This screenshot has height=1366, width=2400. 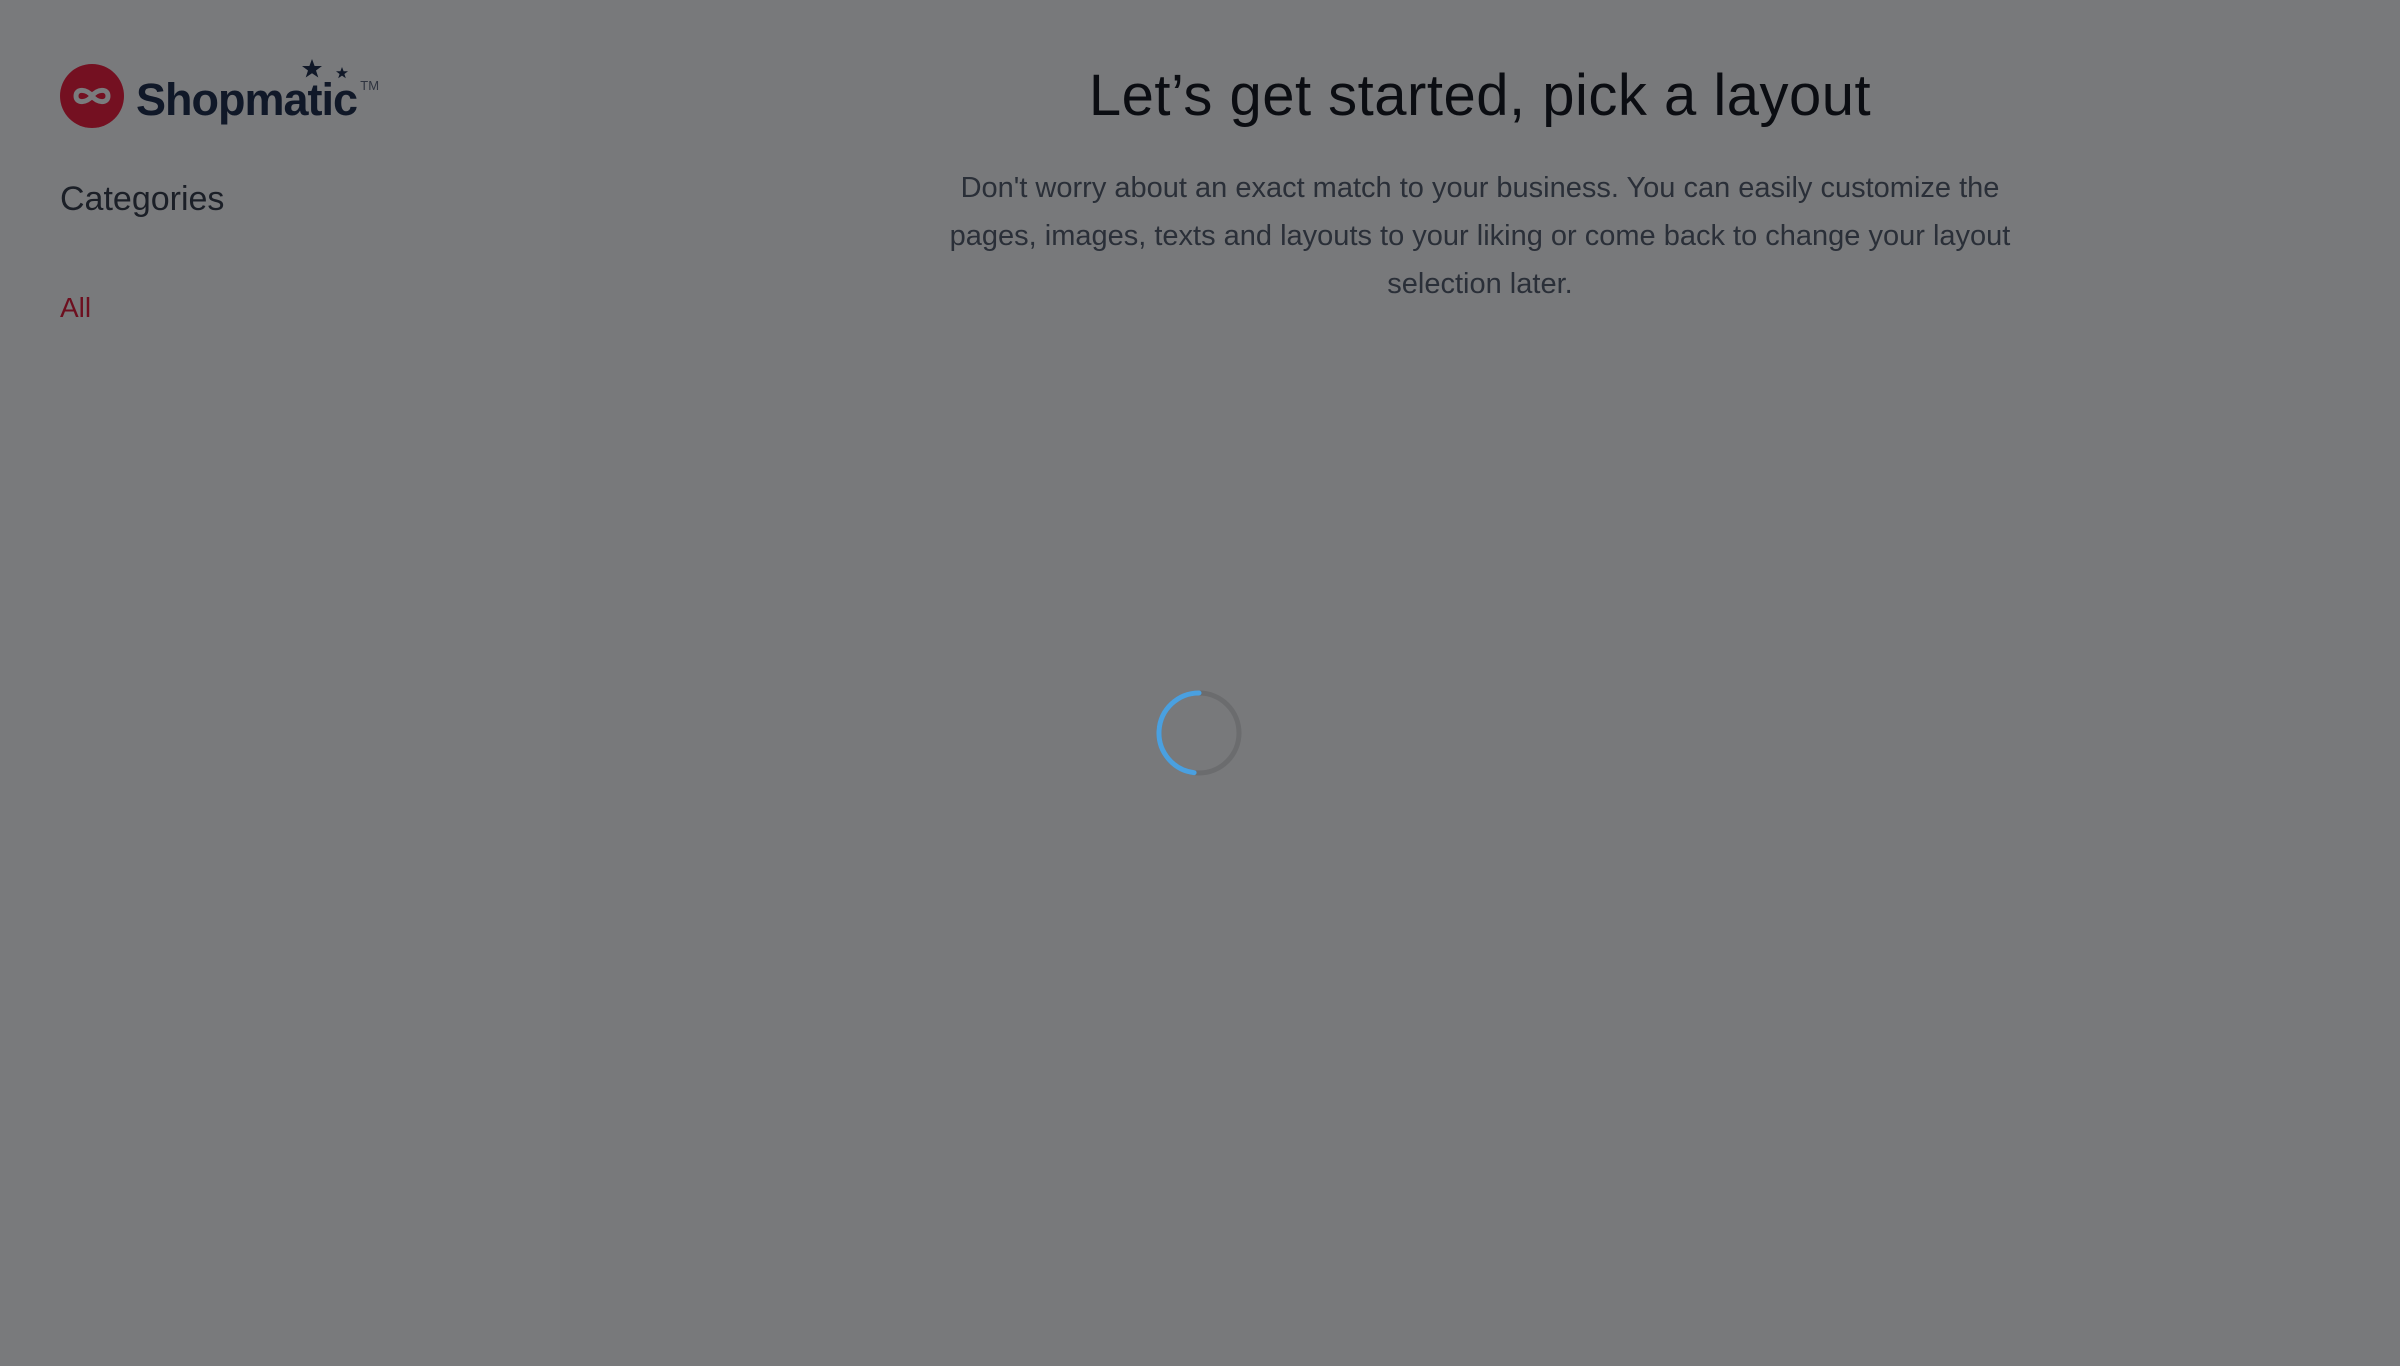 I want to click on loading-spinner-icon, so click(x=1199, y=733).